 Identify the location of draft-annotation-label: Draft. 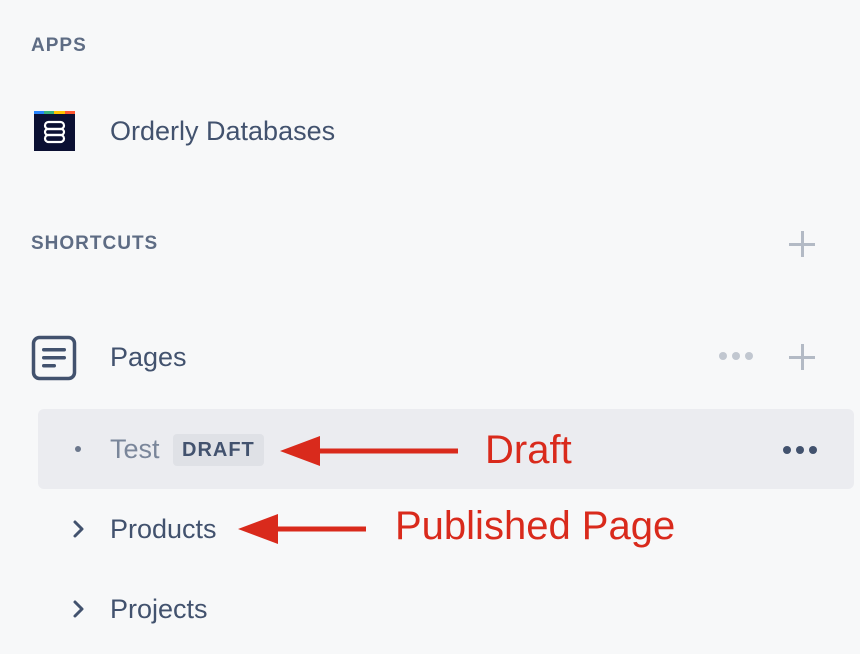
(528, 450).